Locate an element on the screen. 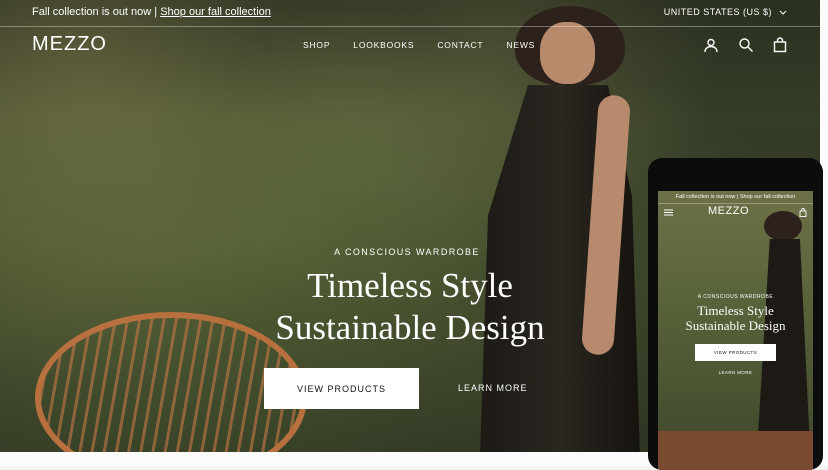 The width and height of the screenshot is (828, 470). mobile-learn-more-link: LEARN MORE is located at coordinates (735, 372).